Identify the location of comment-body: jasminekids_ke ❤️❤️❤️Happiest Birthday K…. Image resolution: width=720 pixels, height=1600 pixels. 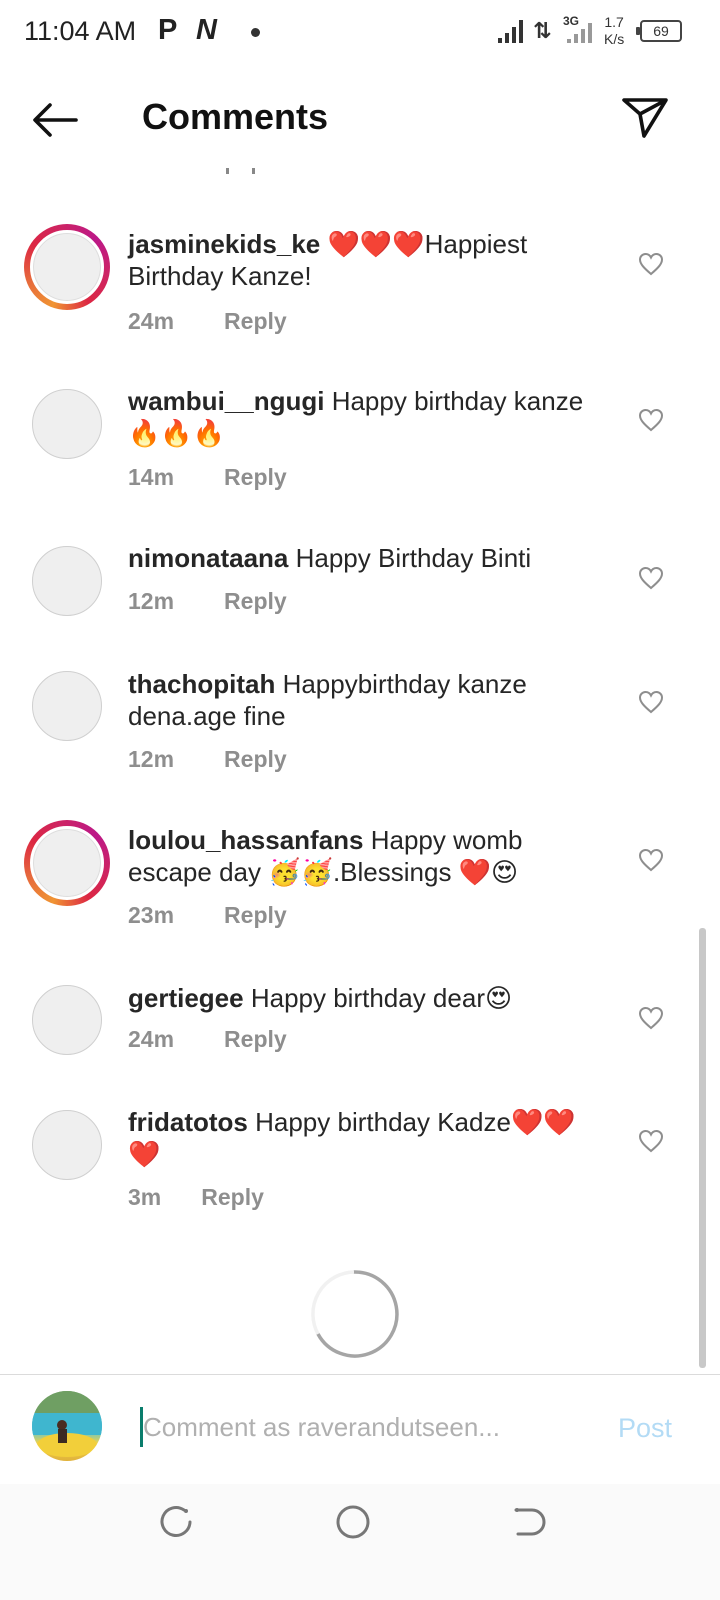
(368, 260).